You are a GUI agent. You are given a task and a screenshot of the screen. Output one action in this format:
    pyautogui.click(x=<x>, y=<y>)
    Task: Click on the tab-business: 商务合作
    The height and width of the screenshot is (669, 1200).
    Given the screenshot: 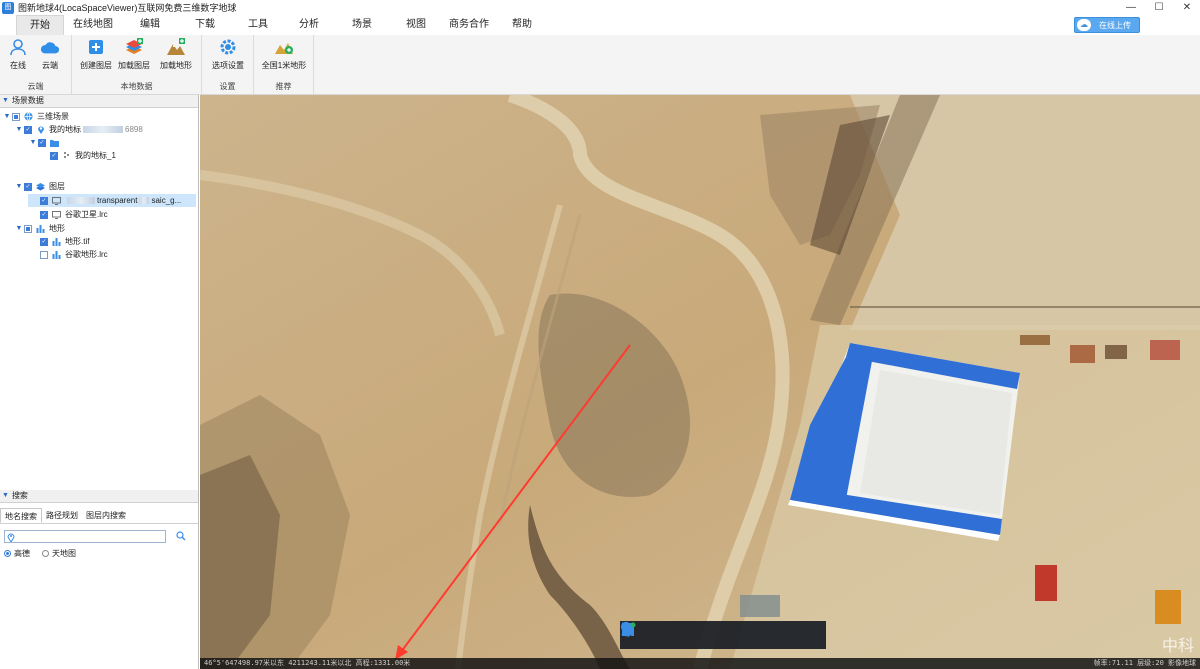 What is the action you would take?
    pyautogui.click(x=469, y=25)
    